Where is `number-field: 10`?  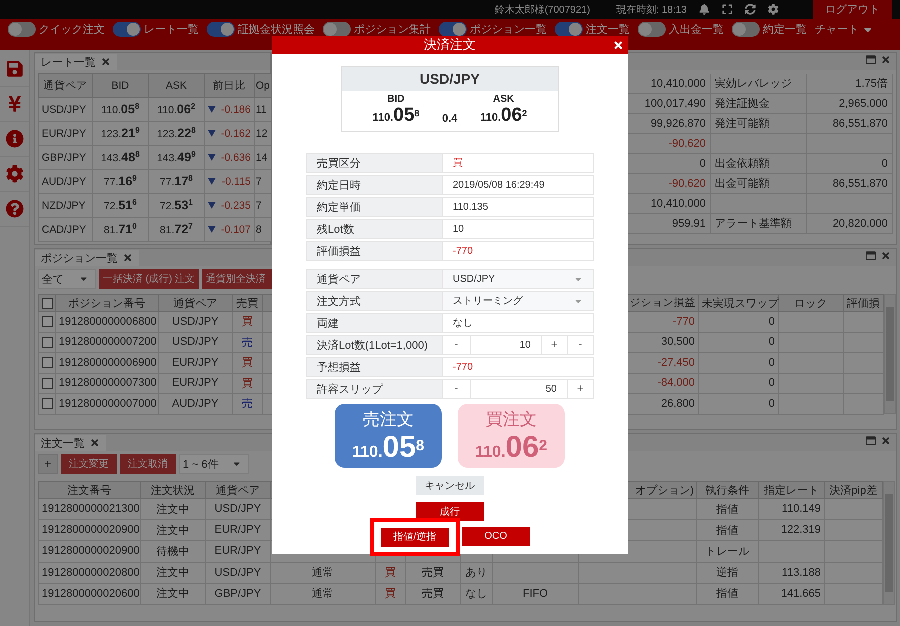
number-field: 10 is located at coordinates (506, 345).